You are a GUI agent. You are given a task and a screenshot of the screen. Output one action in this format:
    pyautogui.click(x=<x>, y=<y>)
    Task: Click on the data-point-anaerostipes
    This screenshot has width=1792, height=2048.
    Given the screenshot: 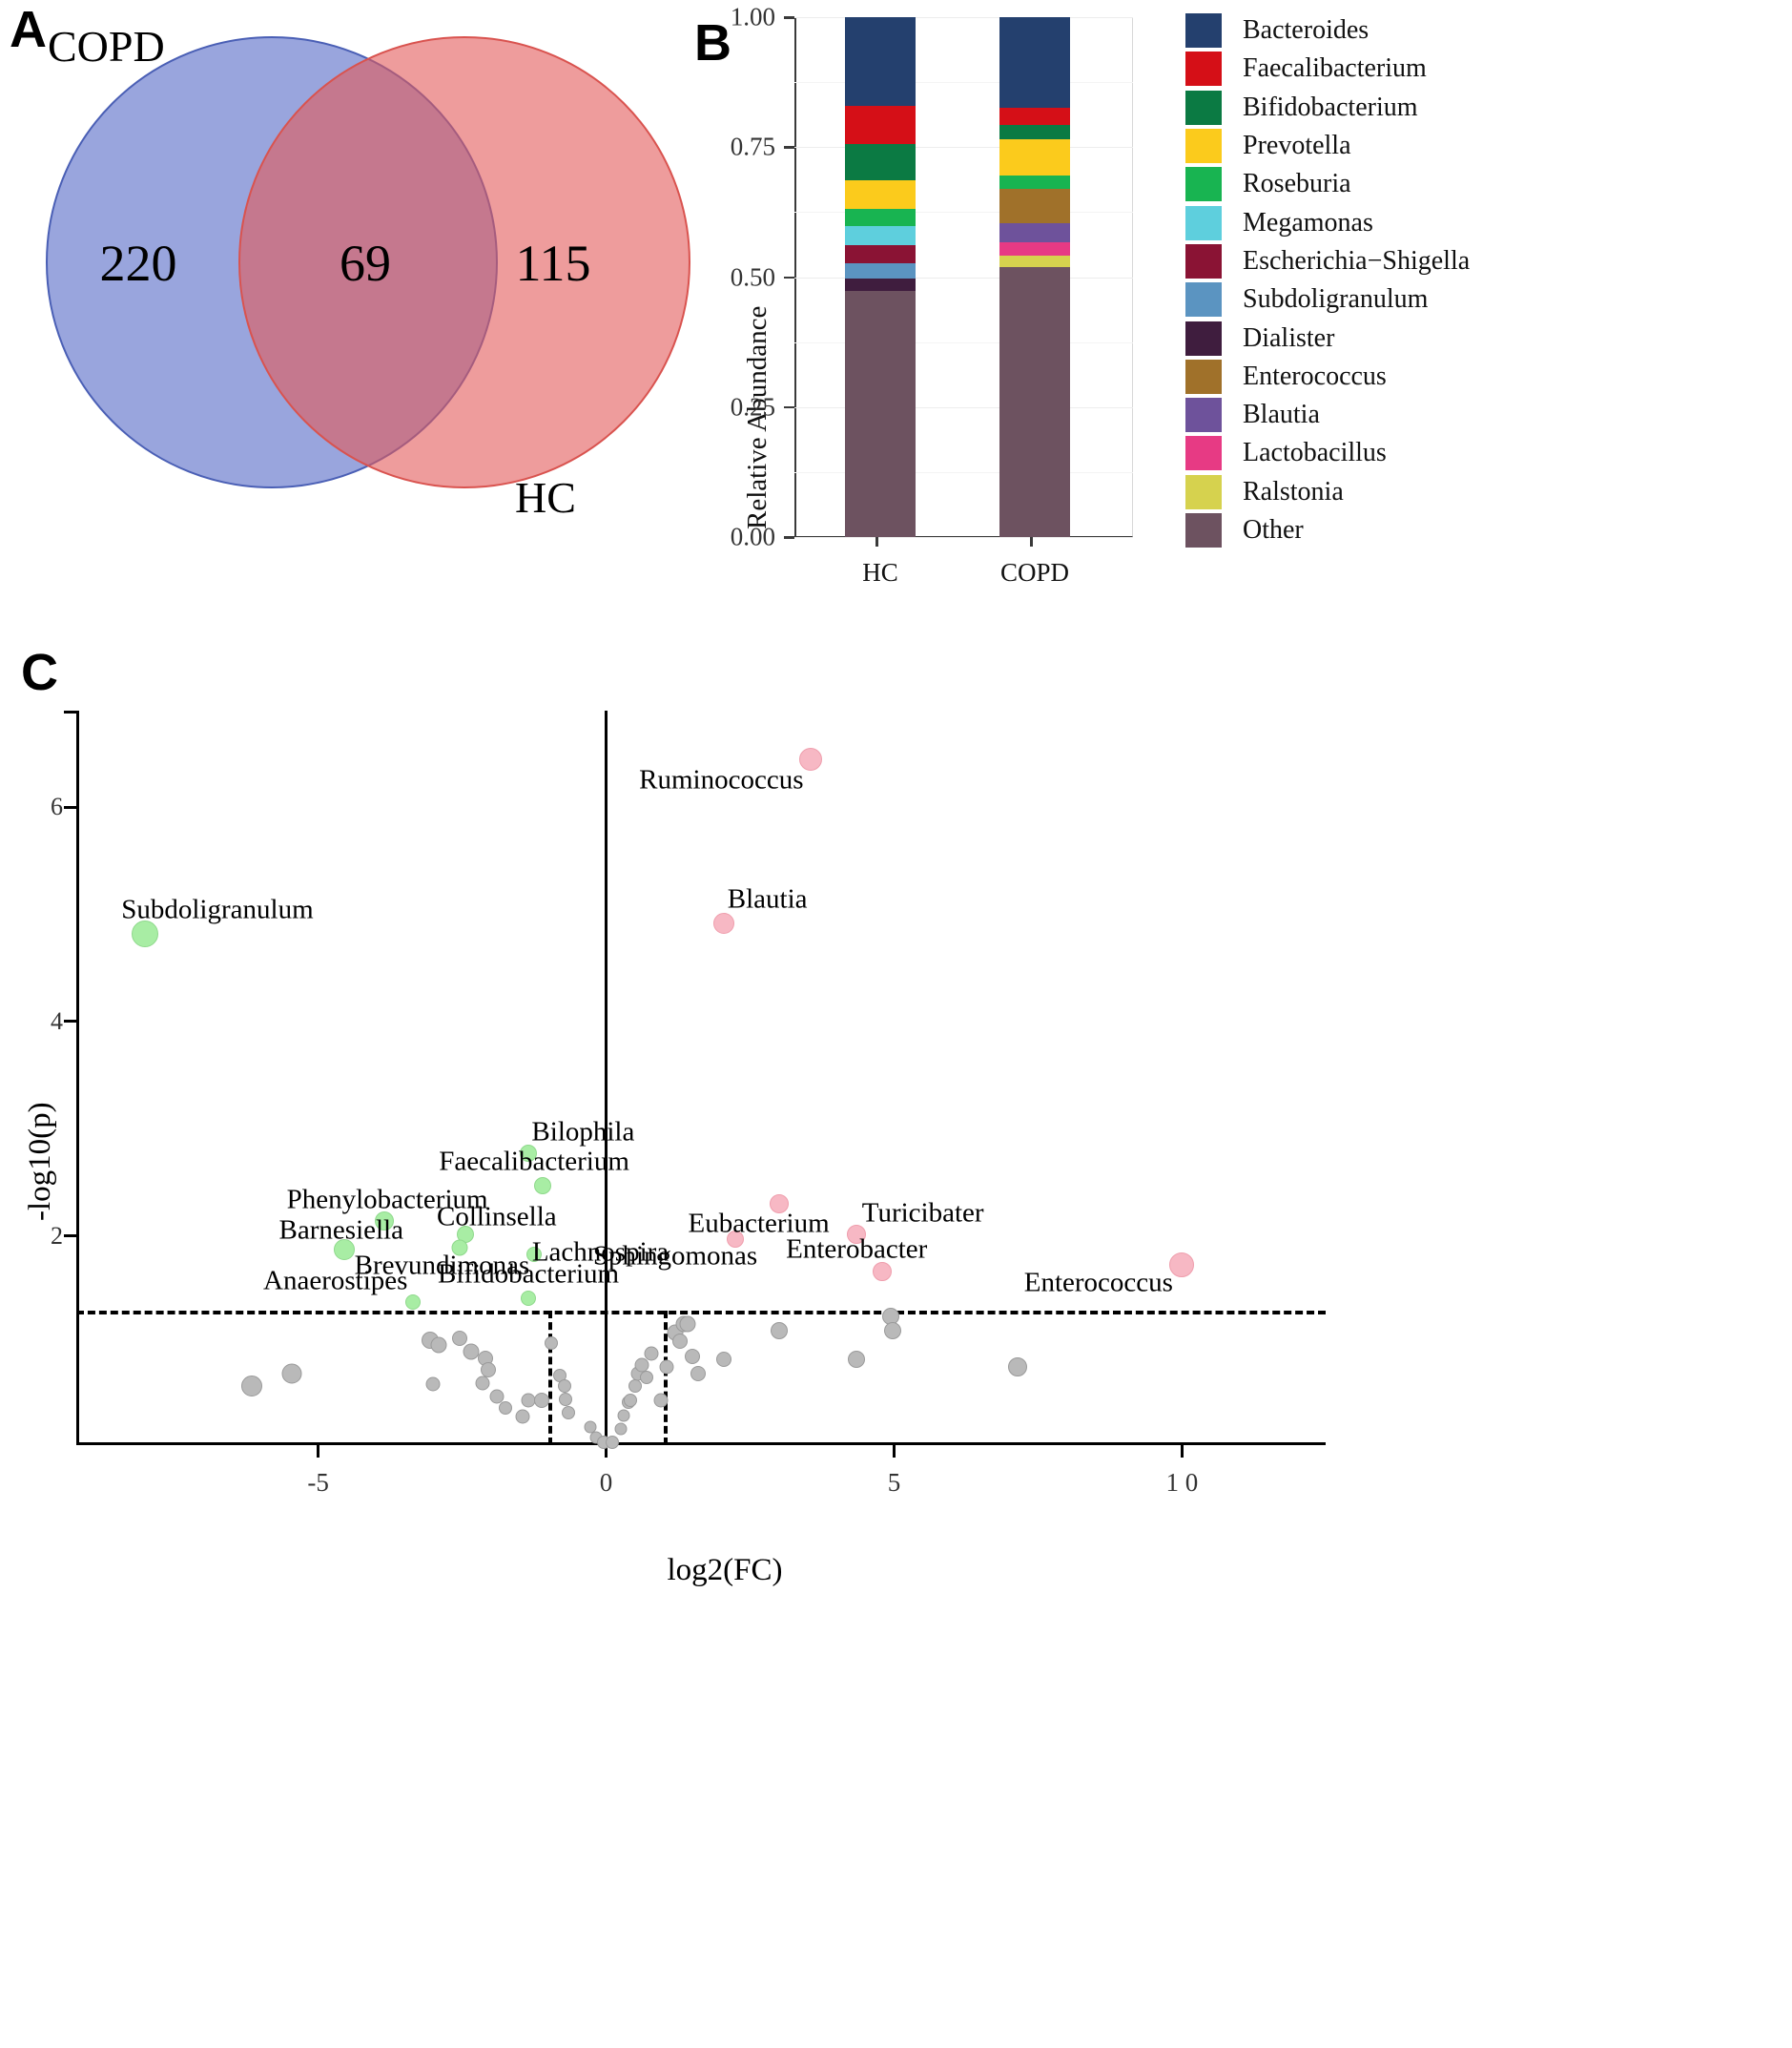 What is the action you would take?
    pyautogui.click(x=413, y=1302)
    